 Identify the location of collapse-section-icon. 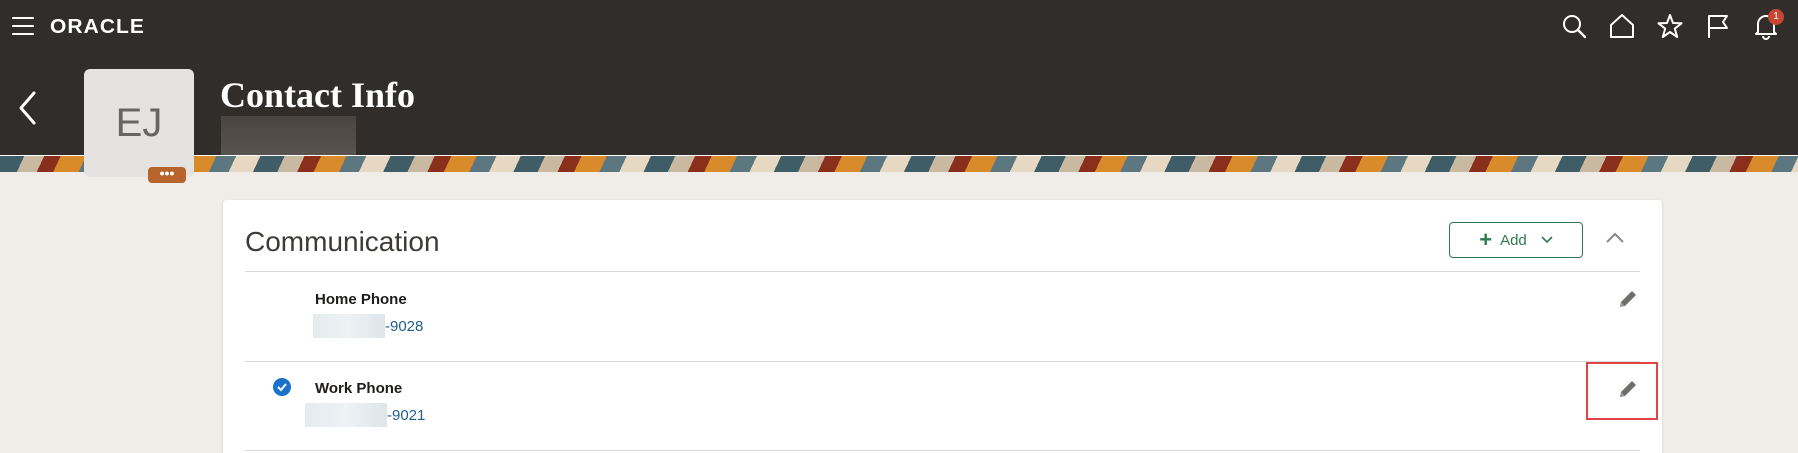
(1615, 238).